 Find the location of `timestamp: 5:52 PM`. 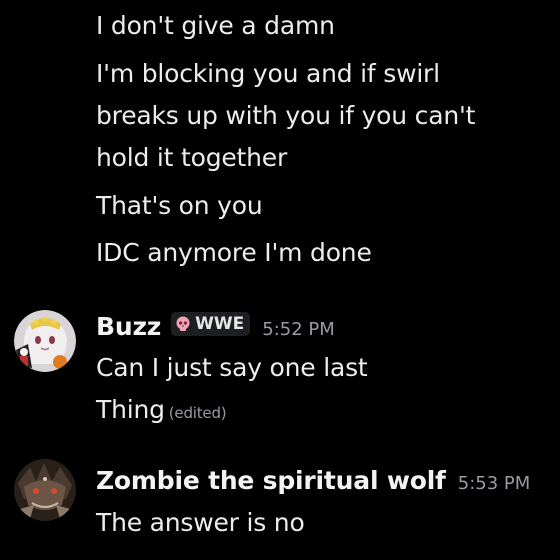

timestamp: 5:52 PM is located at coordinates (298, 329).